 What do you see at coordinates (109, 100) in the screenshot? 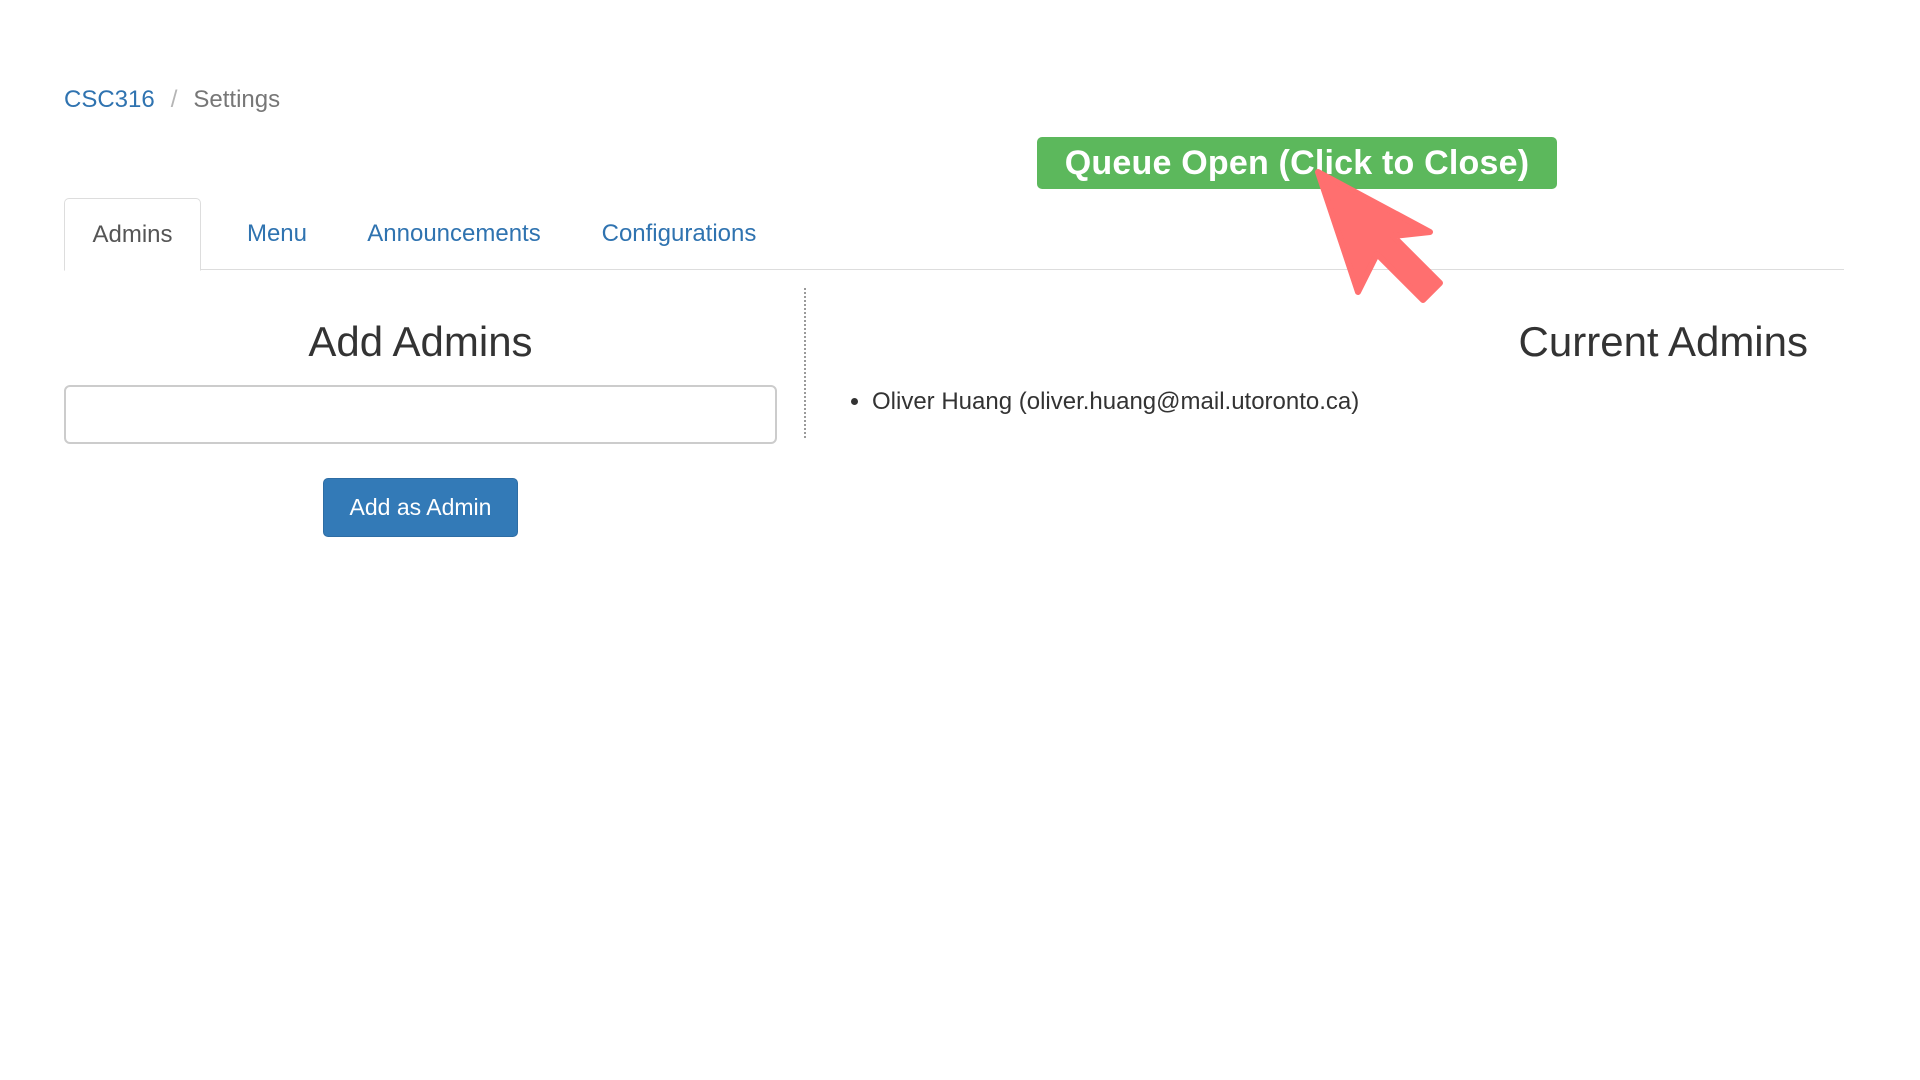
I see `breadcrumb-course-link: CSC316` at bounding box center [109, 100].